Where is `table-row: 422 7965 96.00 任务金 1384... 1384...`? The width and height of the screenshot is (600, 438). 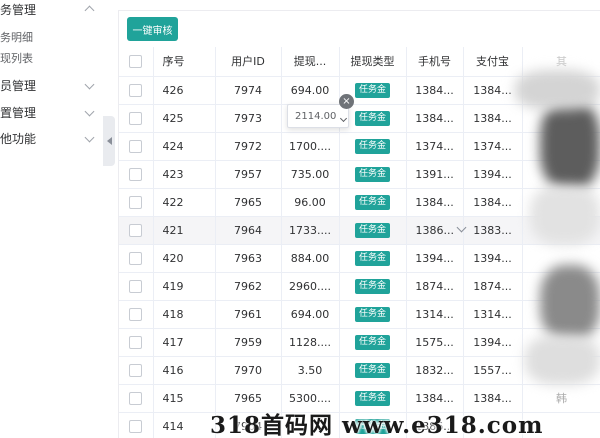
table-row: 422 7965 96.00 任务金 1384... 1384... is located at coordinates (359, 202).